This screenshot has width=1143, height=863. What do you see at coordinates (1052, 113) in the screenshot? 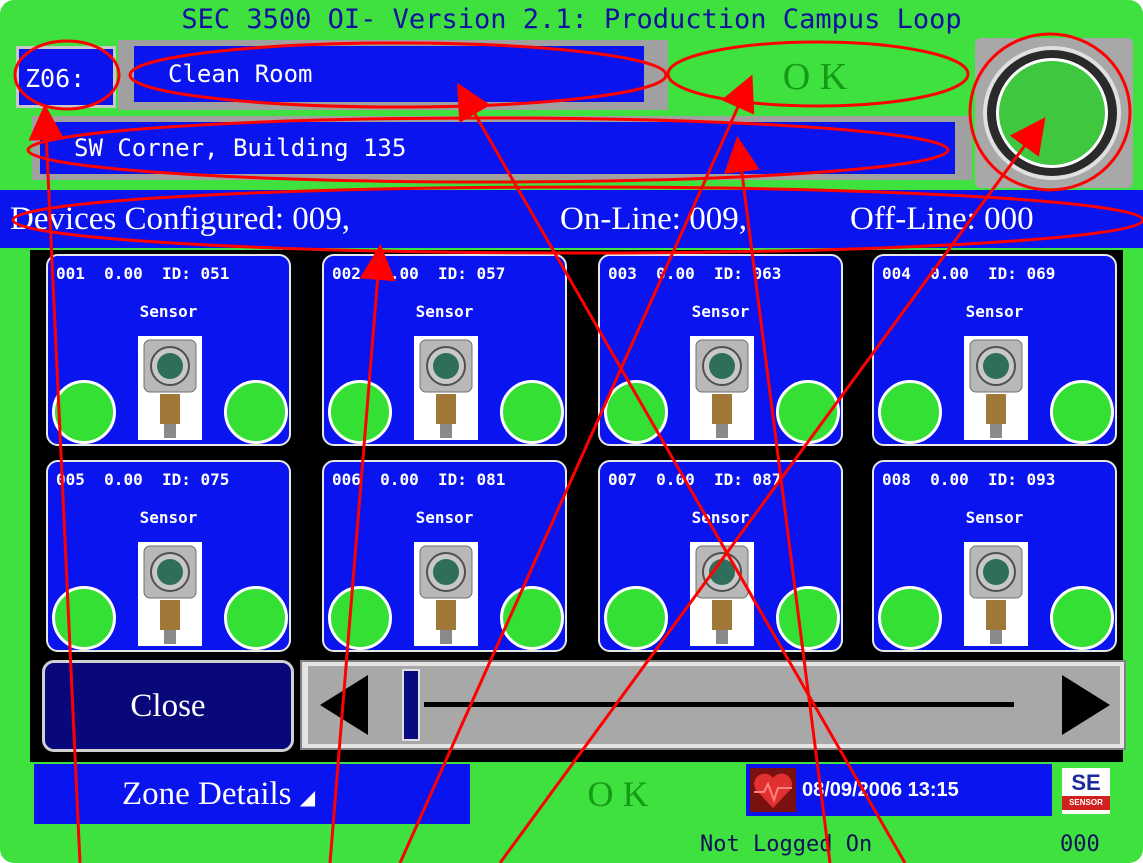
I see `zone-status-lamp` at bounding box center [1052, 113].